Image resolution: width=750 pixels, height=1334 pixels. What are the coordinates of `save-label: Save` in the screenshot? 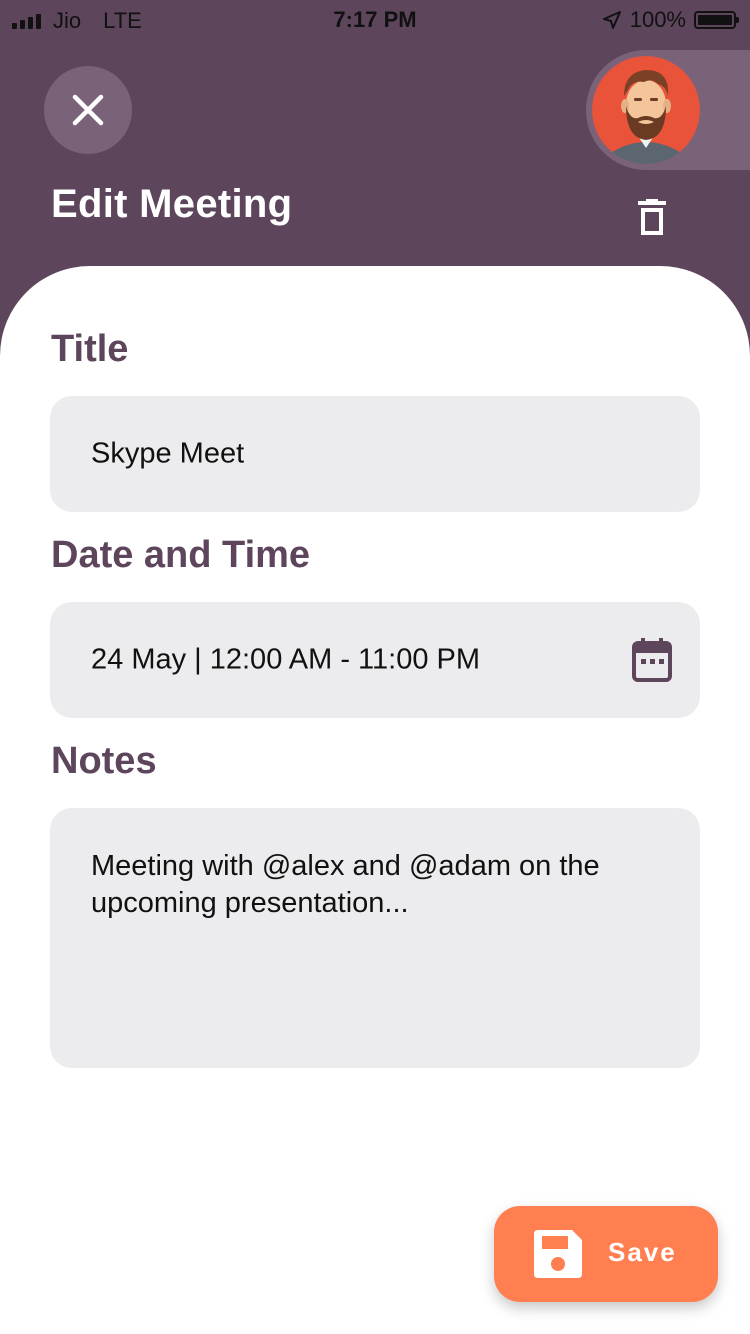 It's located at (642, 1252).